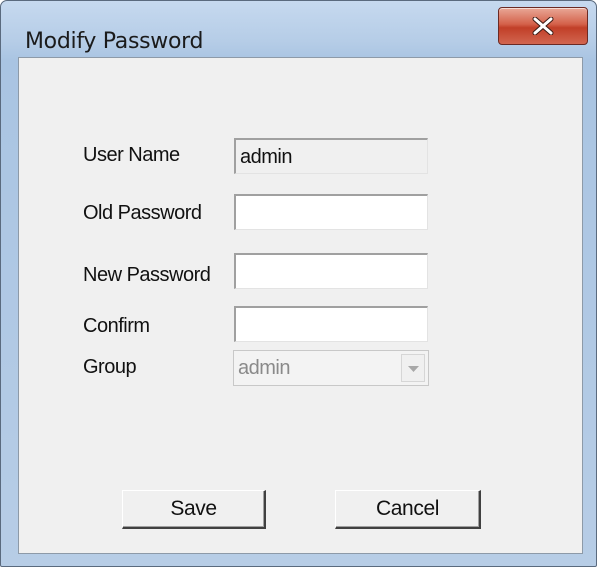 The height and width of the screenshot is (567, 597). What do you see at coordinates (264, 368) in the screenshot?
I see `group-select-value: admin` at bounding box center [264, 368].